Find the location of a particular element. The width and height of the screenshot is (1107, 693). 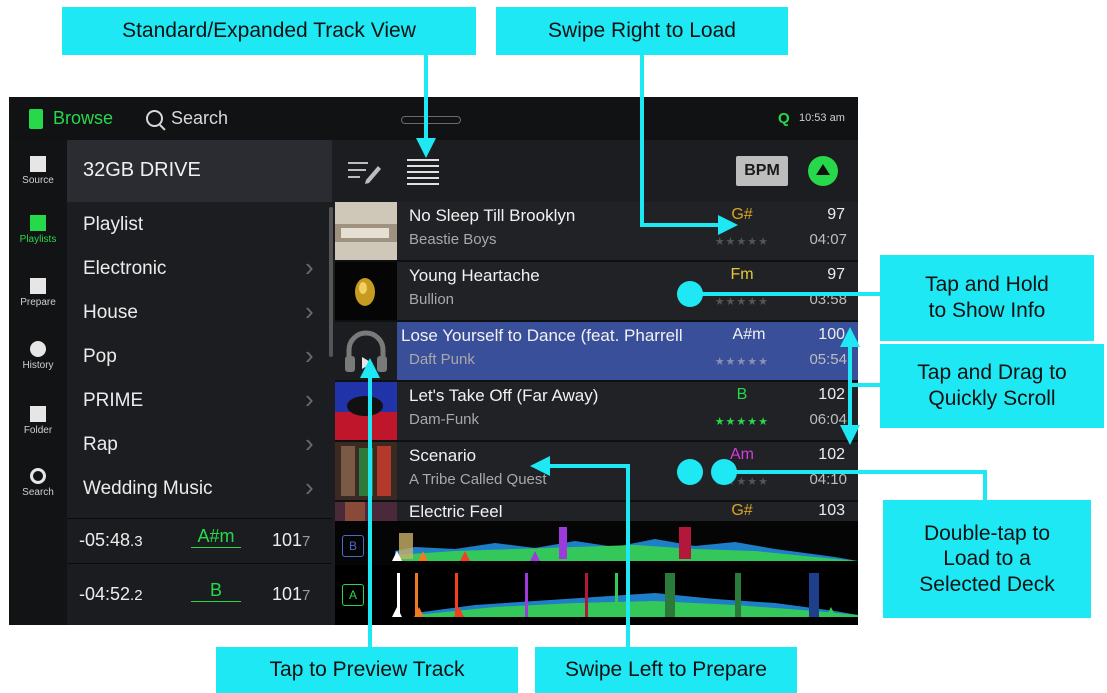

deck-a-button: A is located at coordinates (353, 595).